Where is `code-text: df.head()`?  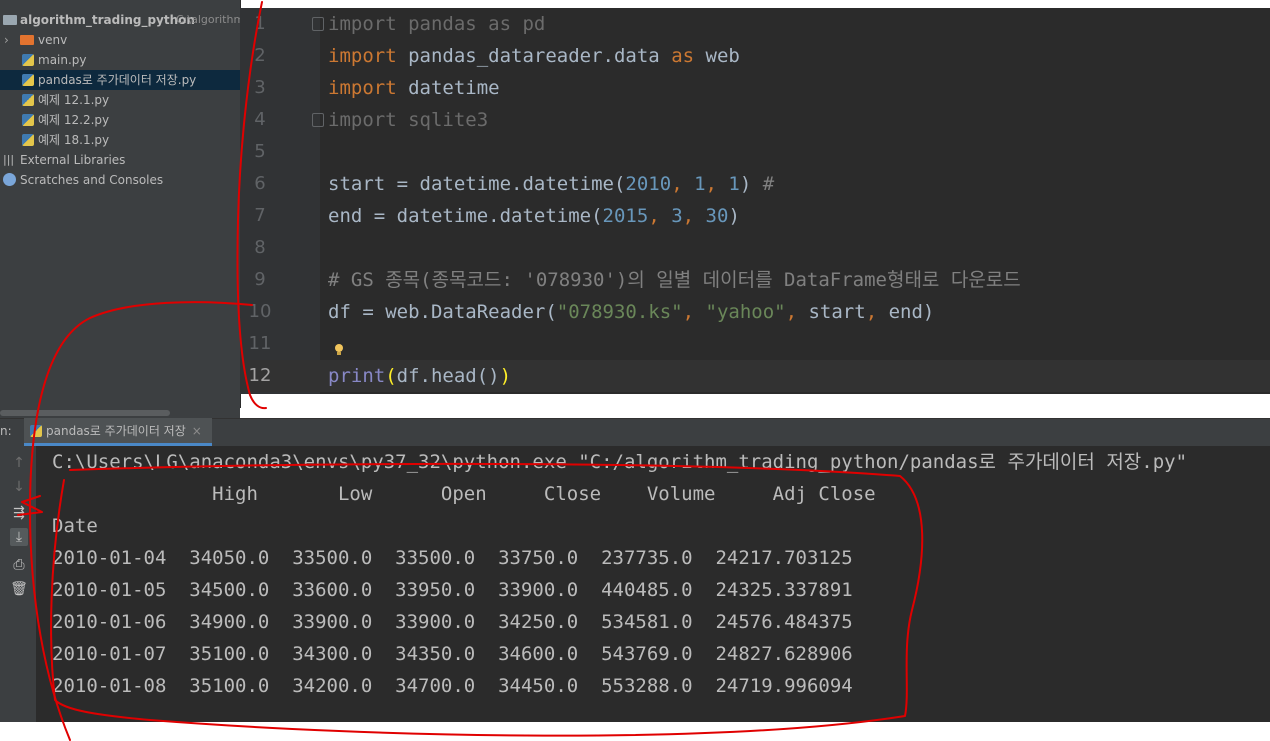
code-text: df.head() is located at coordinates (448, 376).